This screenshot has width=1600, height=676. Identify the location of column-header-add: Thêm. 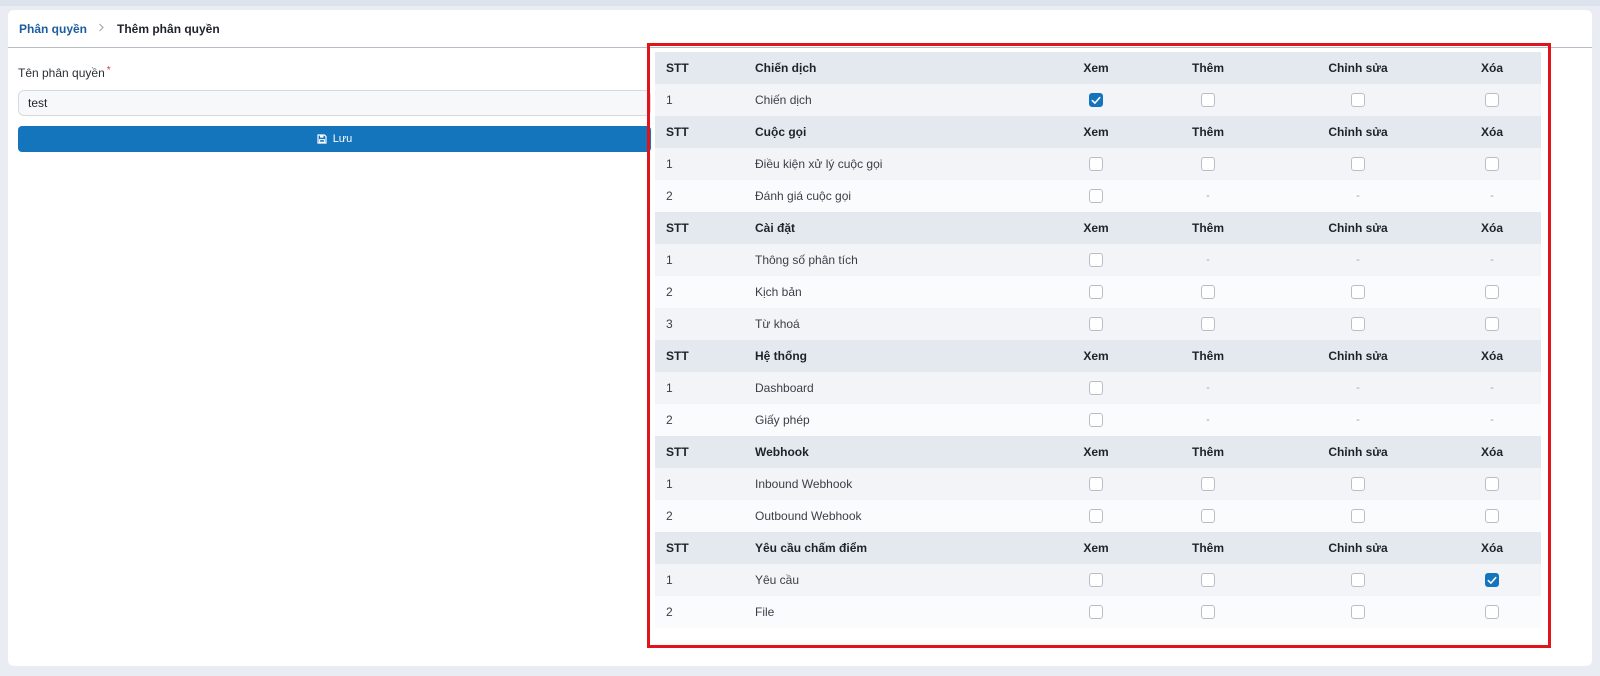
(1207, 68).